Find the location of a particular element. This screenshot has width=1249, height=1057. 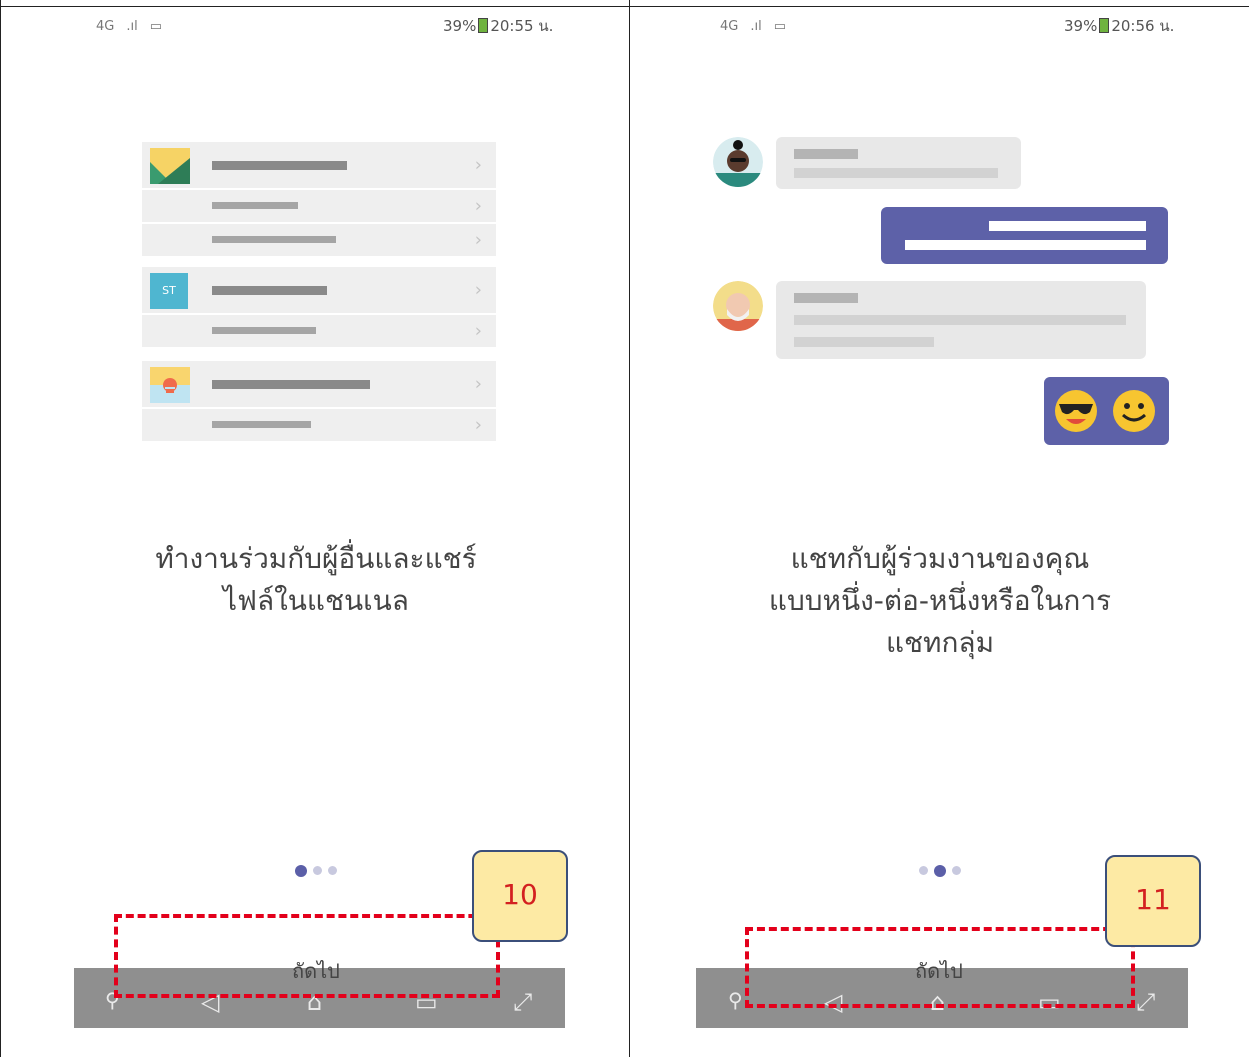

smiley-emoji-icon is located at coordinates (1134, 411).